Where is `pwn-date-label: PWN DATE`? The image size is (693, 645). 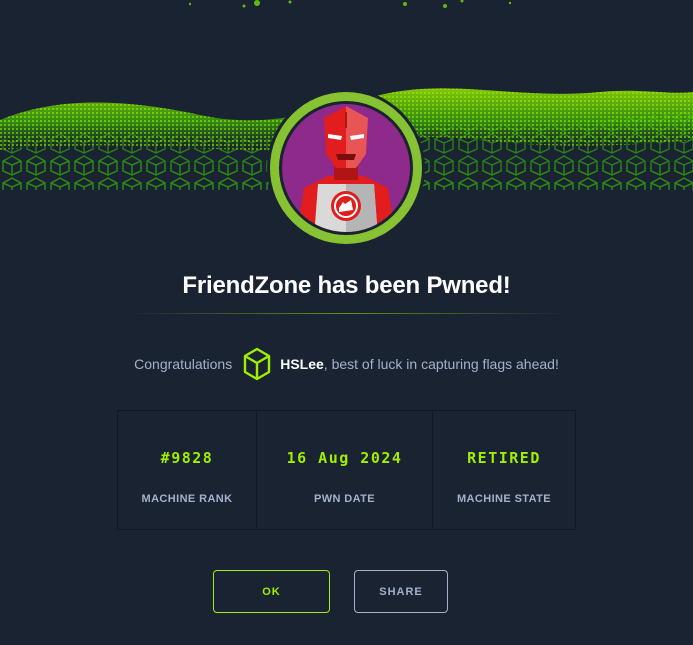
pwn-date-label: PWN DATE is located at coordinates (344, 499).